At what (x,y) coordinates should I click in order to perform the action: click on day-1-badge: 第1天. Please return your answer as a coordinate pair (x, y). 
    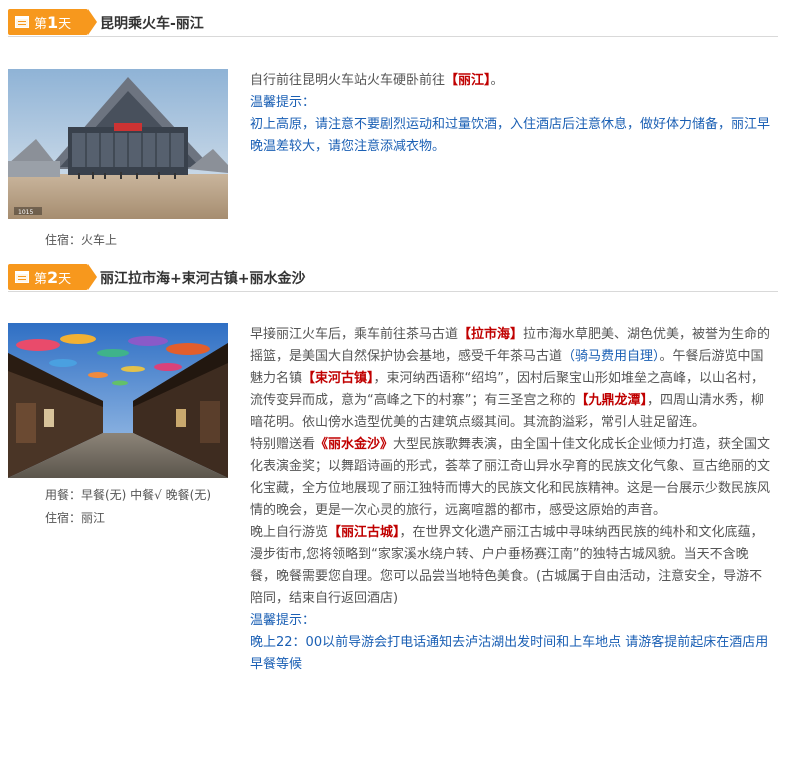
    Looking at the image, I should click on (52, 22).